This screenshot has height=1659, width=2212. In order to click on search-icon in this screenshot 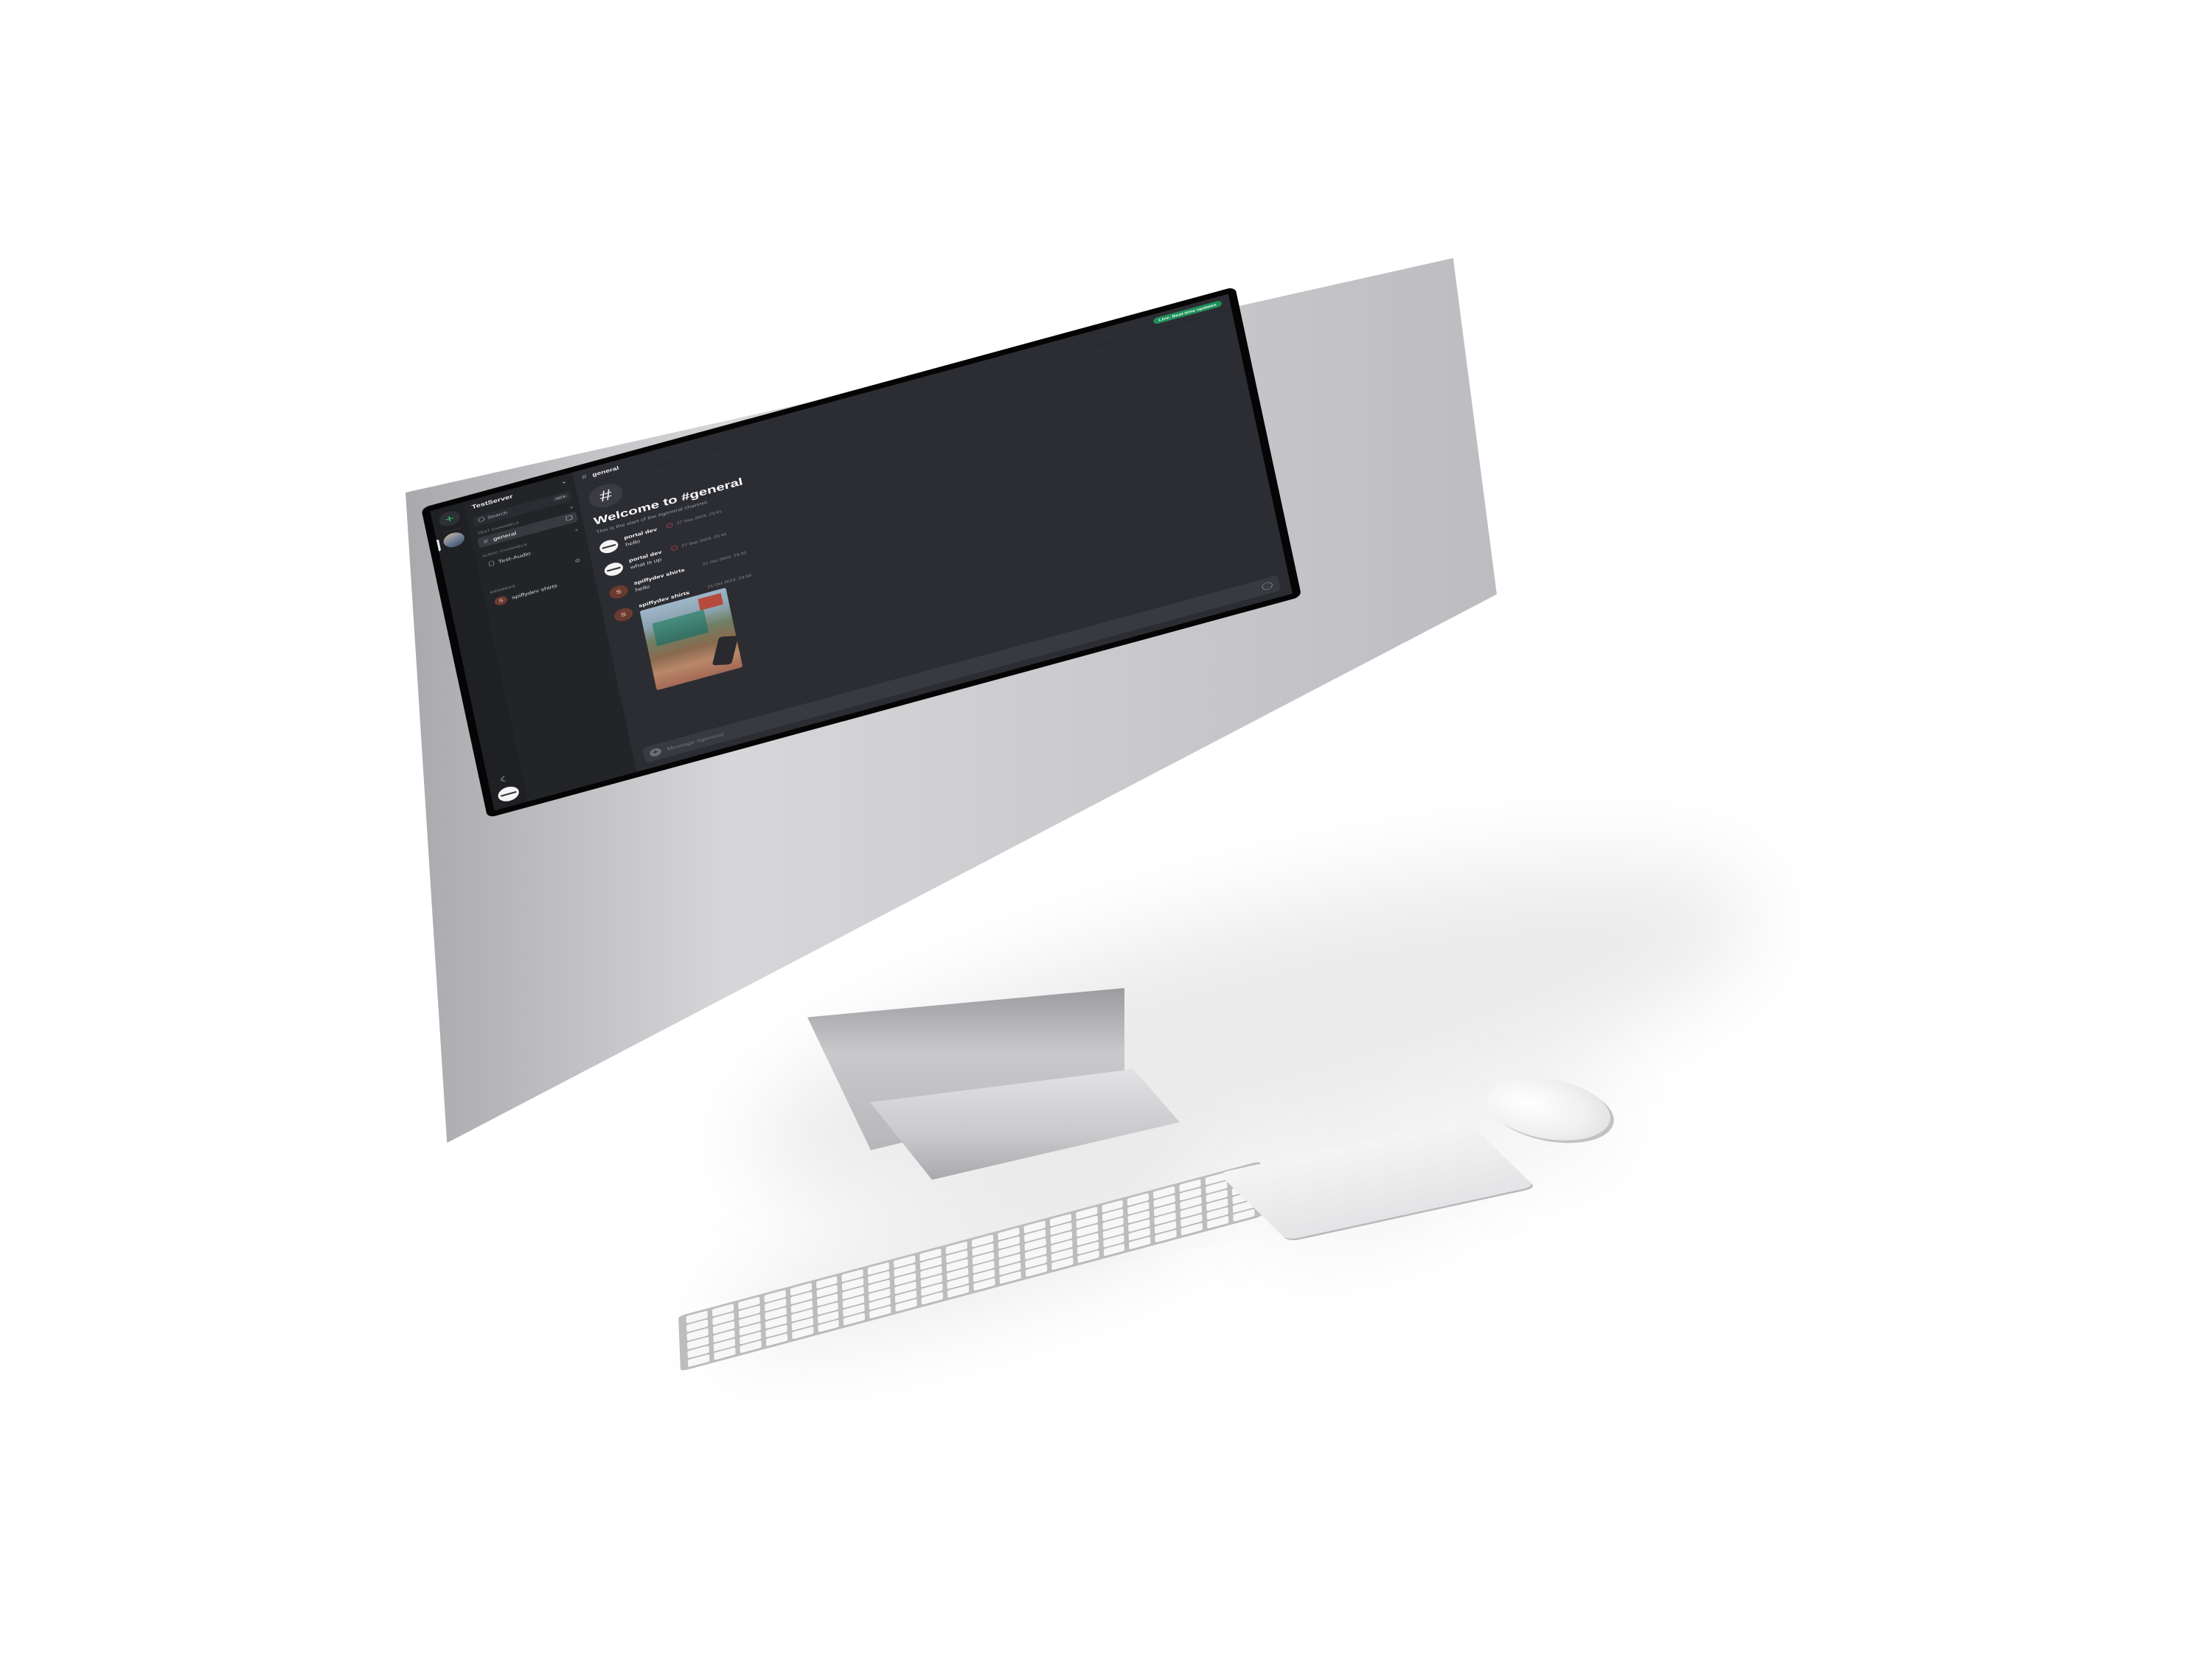, I will do `click(481, 519)`.